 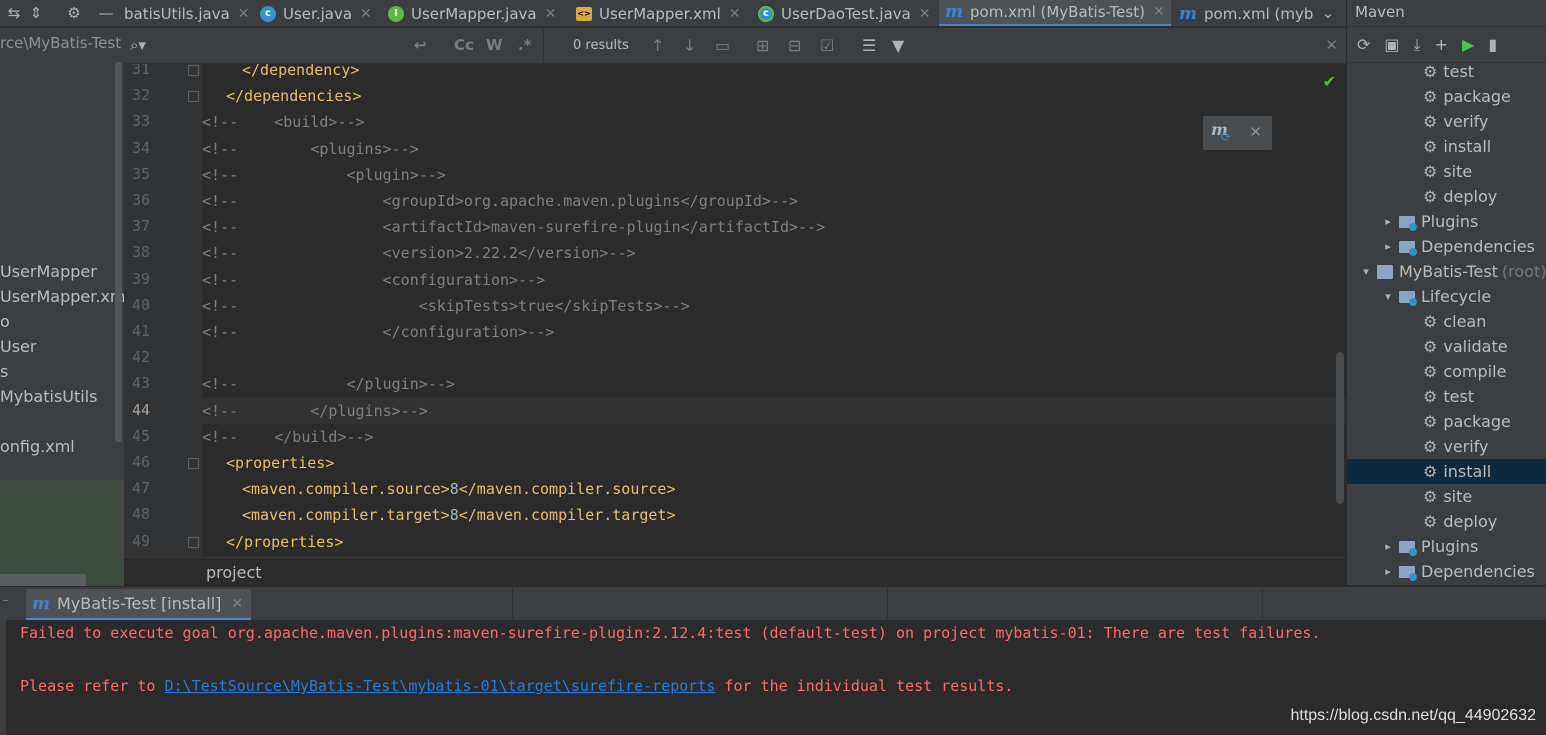 What do you see at coordinates (1226, 137) in the screenshot?
I see `reload-icon: ⟳` at bounding box center [1226, 137].